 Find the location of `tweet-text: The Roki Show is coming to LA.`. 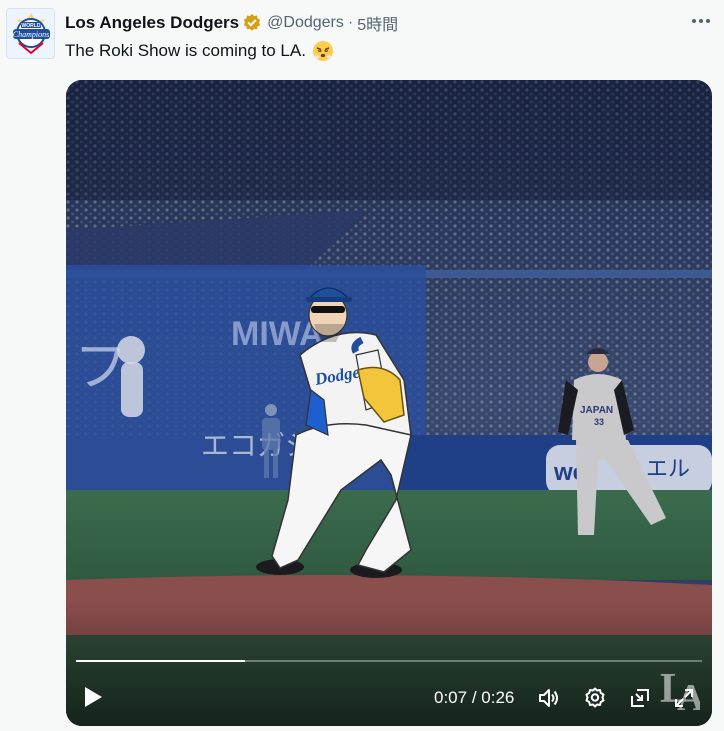

tweet-text: The Roki Show is coming to LA. is located at coordinates (199, 51).